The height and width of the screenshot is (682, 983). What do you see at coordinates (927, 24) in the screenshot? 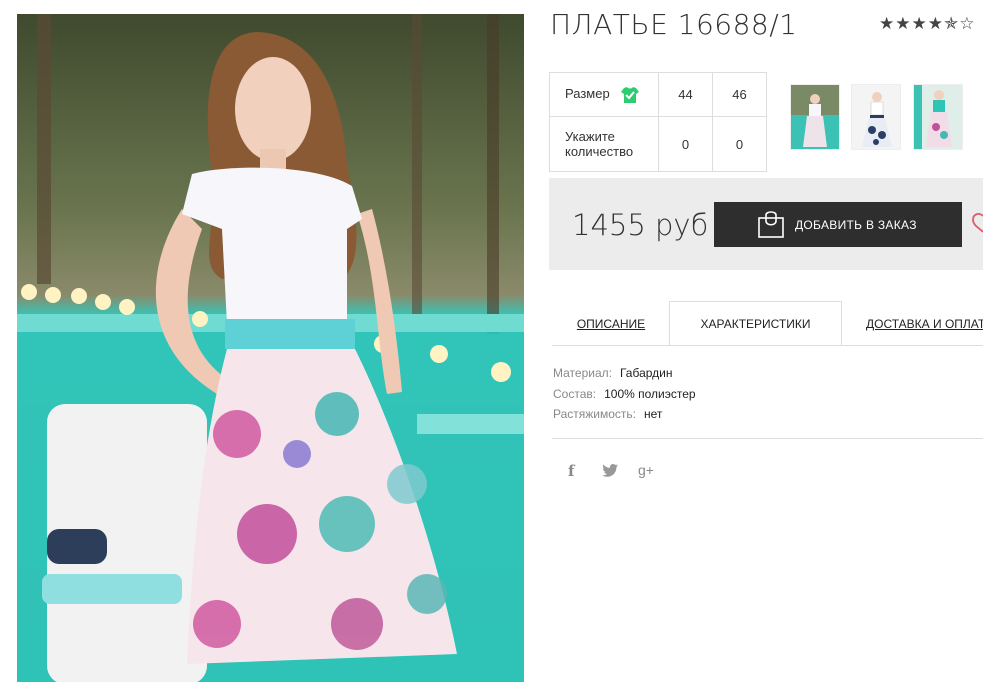
I see `rating-stars: ★★★★✯☆` at bounding box center [927, 24].